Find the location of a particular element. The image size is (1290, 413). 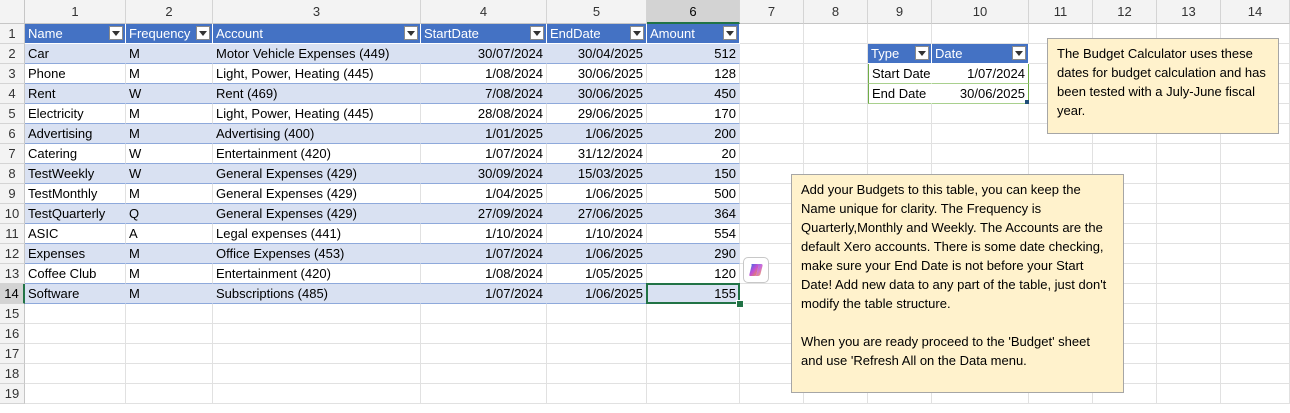

column-header: 2 is located at coordinates (169, 12).